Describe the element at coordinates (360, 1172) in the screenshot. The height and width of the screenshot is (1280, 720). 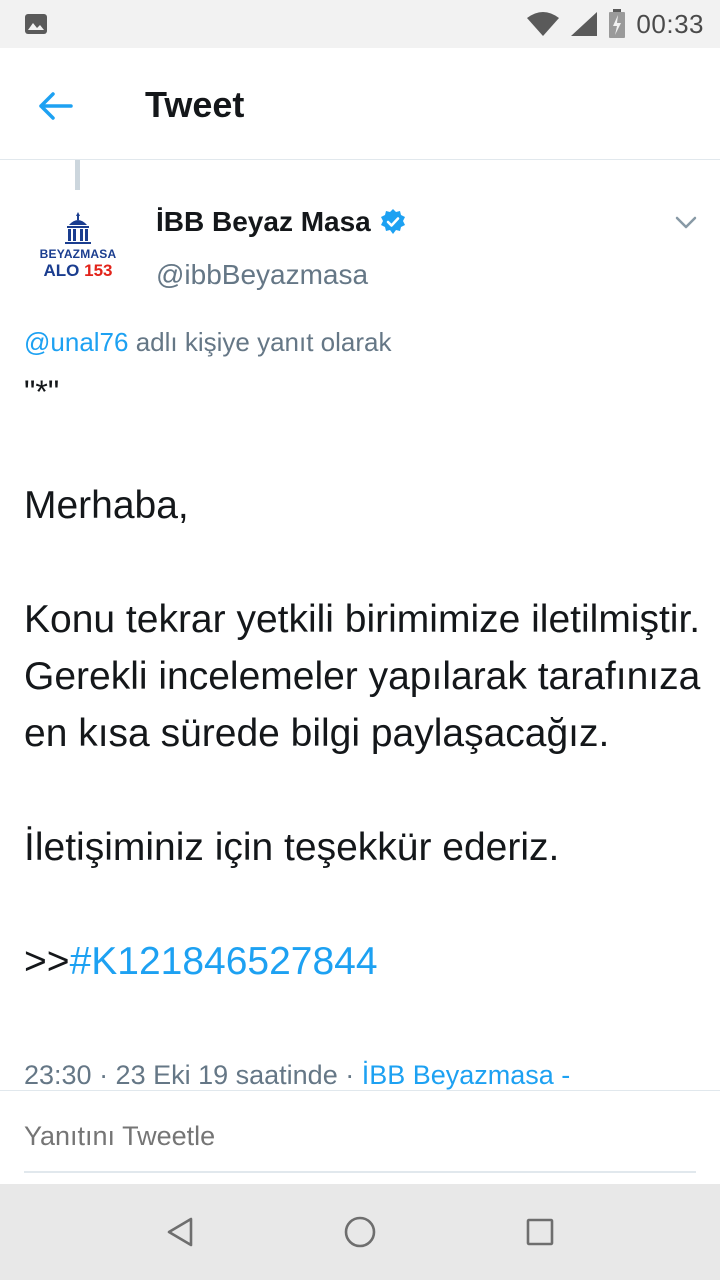
I see `reply-underline` at that location.